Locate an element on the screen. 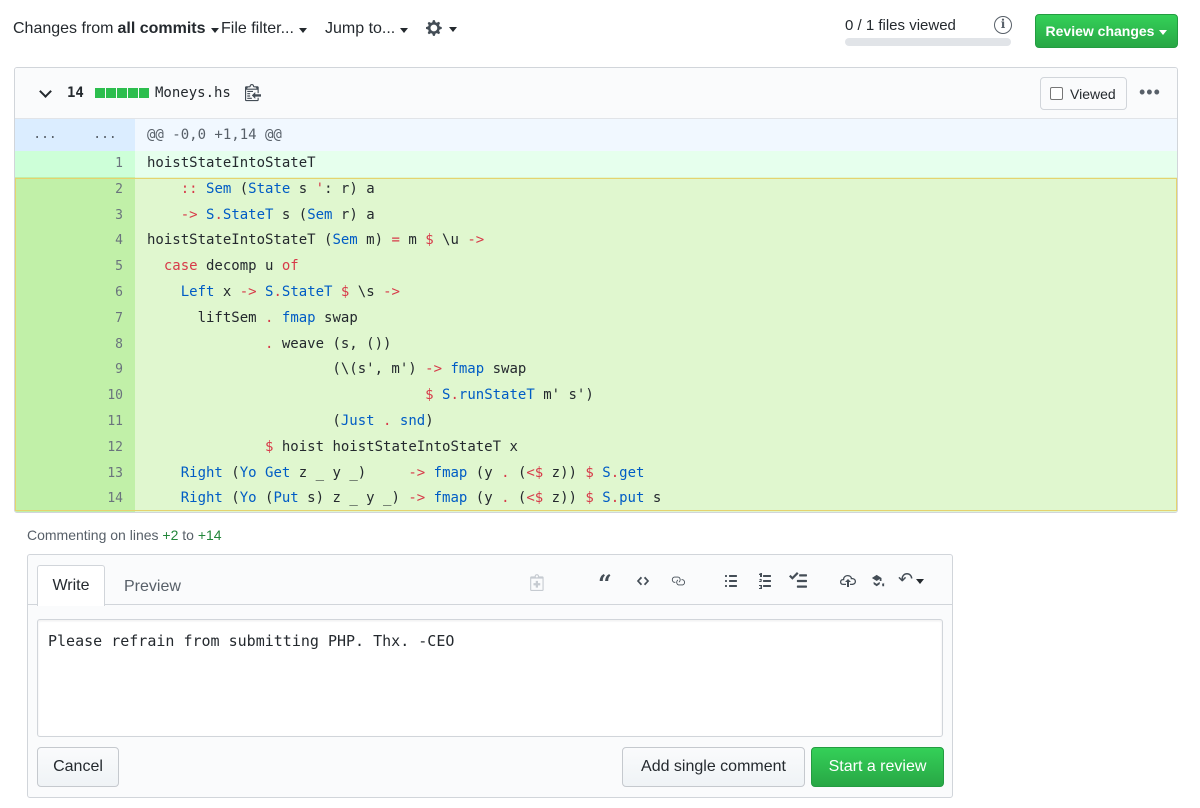  hunk-header-text: @@ -0,0 +1,14 @@ is located at coordinates (656, 135).